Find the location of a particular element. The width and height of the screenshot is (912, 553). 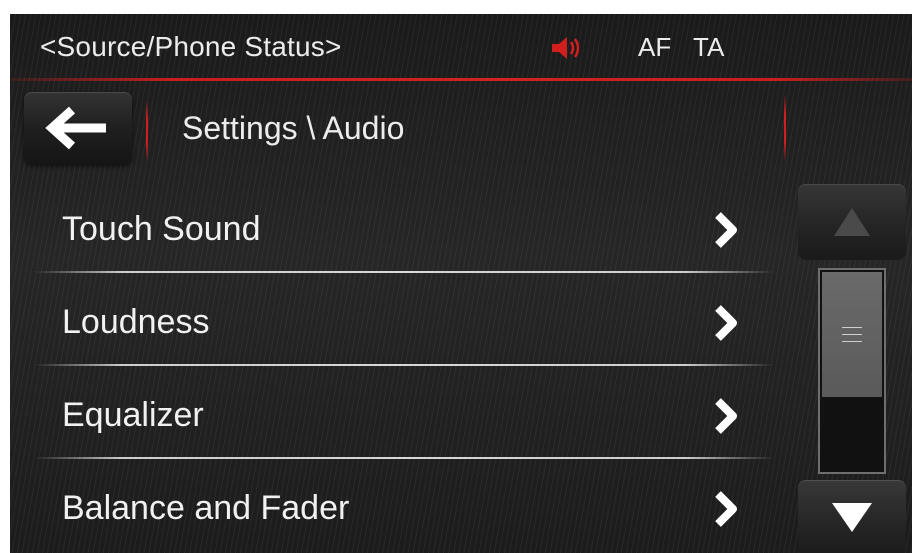

speaker-muted-icon is located at coordinates (566, 48).